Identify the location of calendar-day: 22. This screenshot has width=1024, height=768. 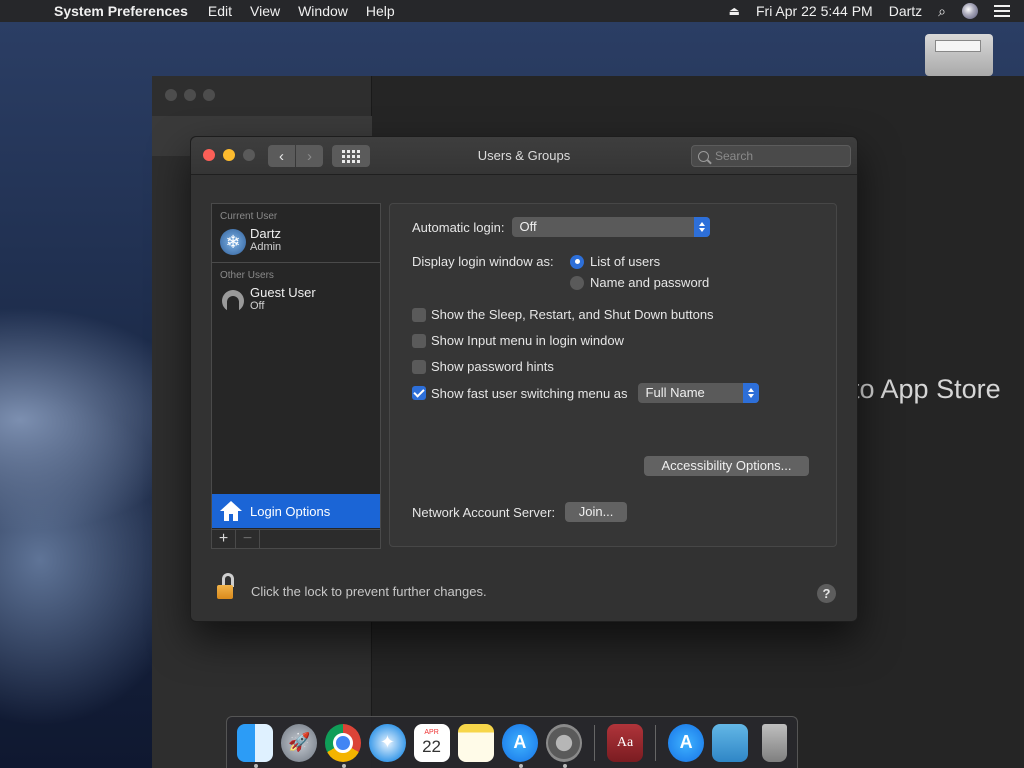
(432, 746).